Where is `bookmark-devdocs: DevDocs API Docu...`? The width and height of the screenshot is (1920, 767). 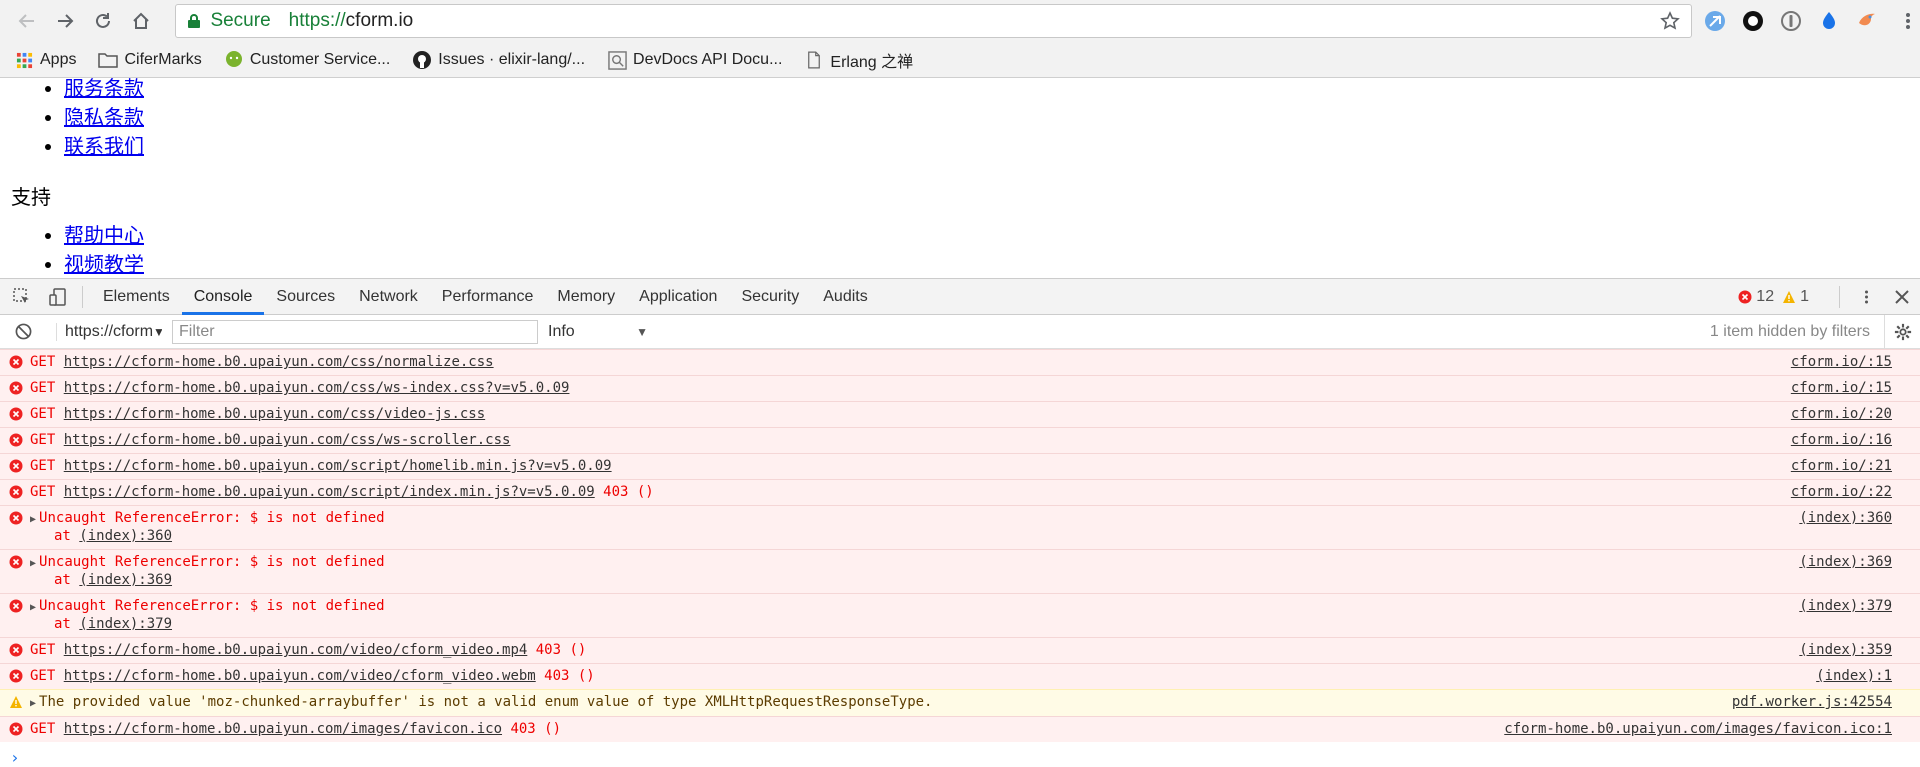 bookmark-devdocs: DevDocs API Docu... is located at coordinates (694, 60).